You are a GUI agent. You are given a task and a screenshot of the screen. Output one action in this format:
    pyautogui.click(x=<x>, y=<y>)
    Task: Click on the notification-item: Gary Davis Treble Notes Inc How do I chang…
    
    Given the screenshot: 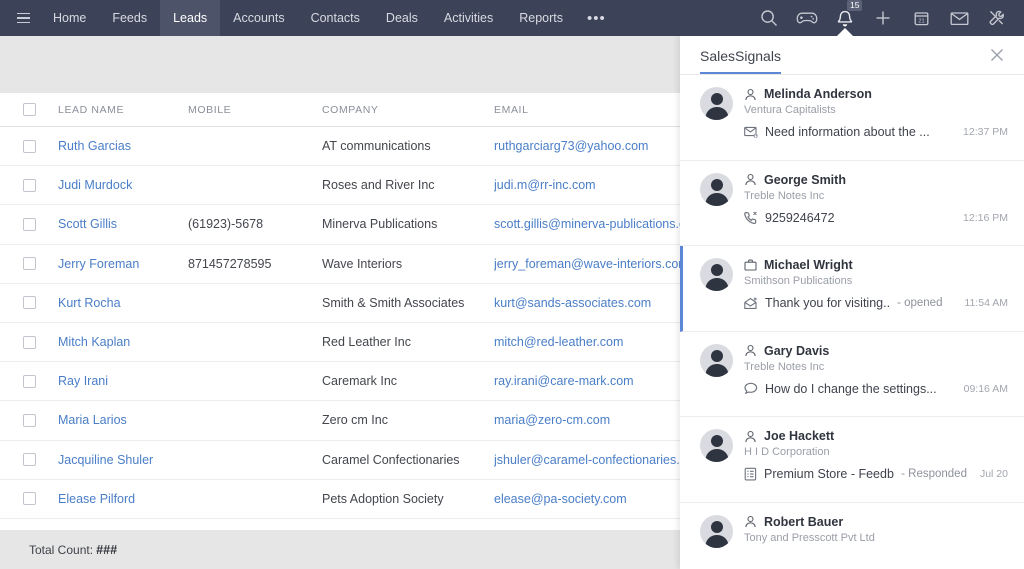 What is the action you would take?
    pyautogui.click(x=852, y=374)
    